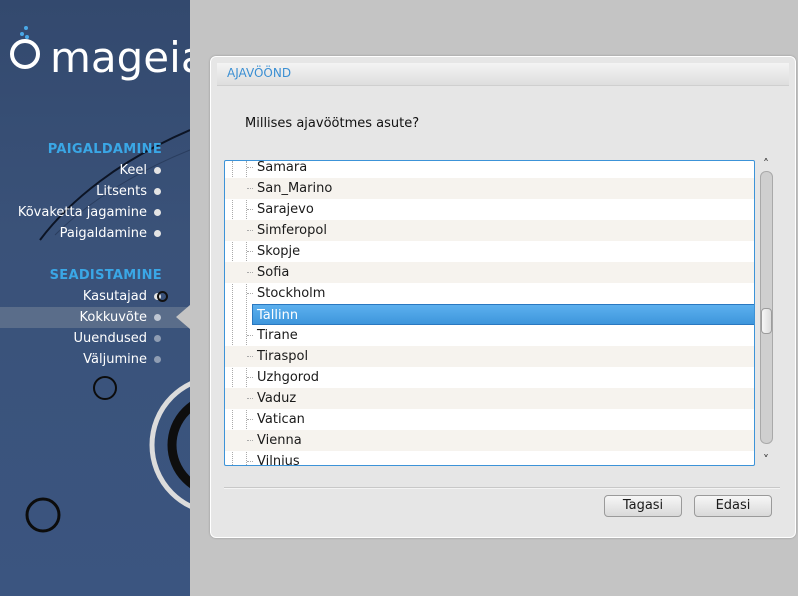  I want to click on list-item: Skopje, so click(489, 251).